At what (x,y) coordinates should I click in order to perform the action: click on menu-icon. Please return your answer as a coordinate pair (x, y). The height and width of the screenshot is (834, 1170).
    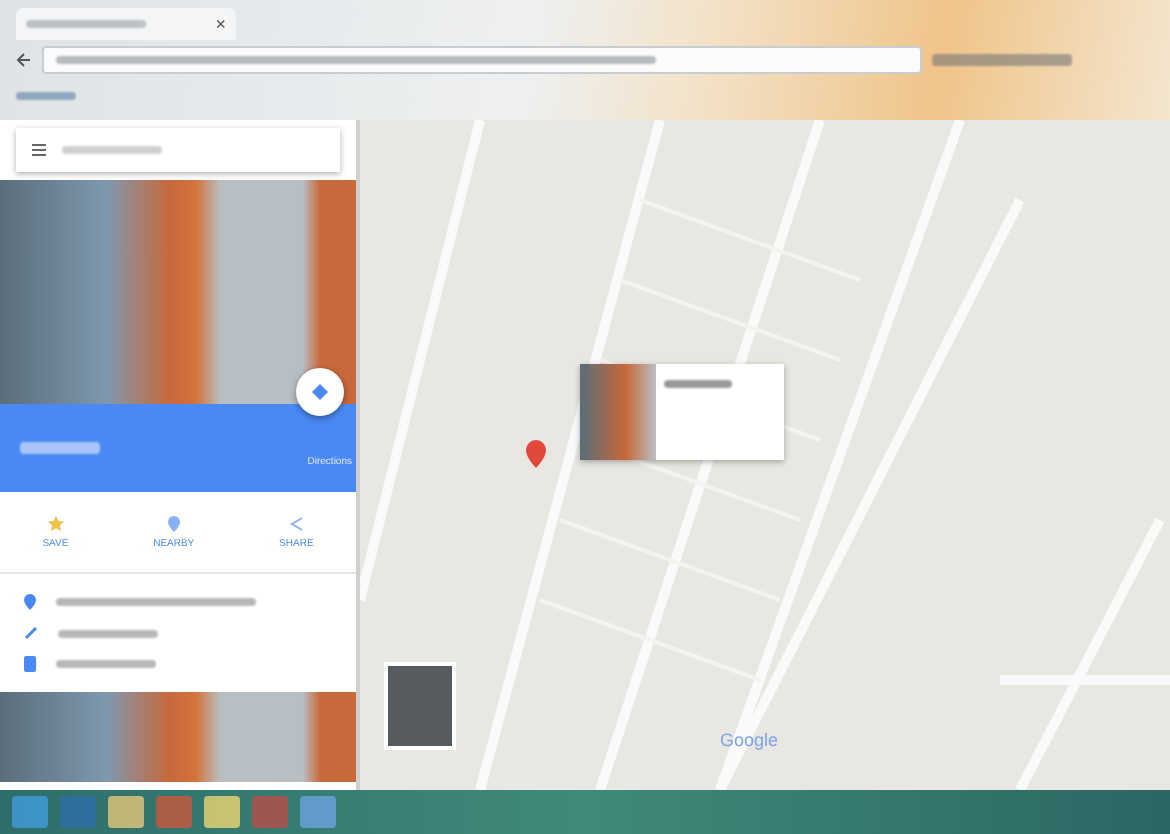
    Looking at the image, I should click on (39, 150).